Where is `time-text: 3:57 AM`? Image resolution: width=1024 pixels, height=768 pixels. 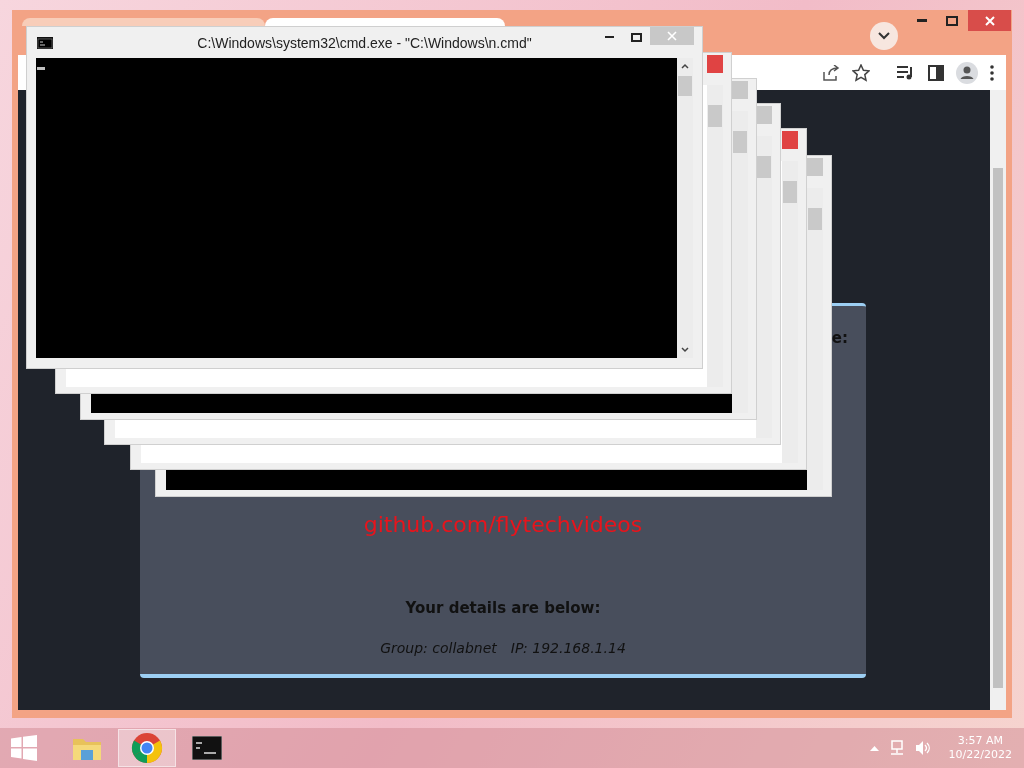
time-text: 3:57 AM is located at coordinates (980, 741).